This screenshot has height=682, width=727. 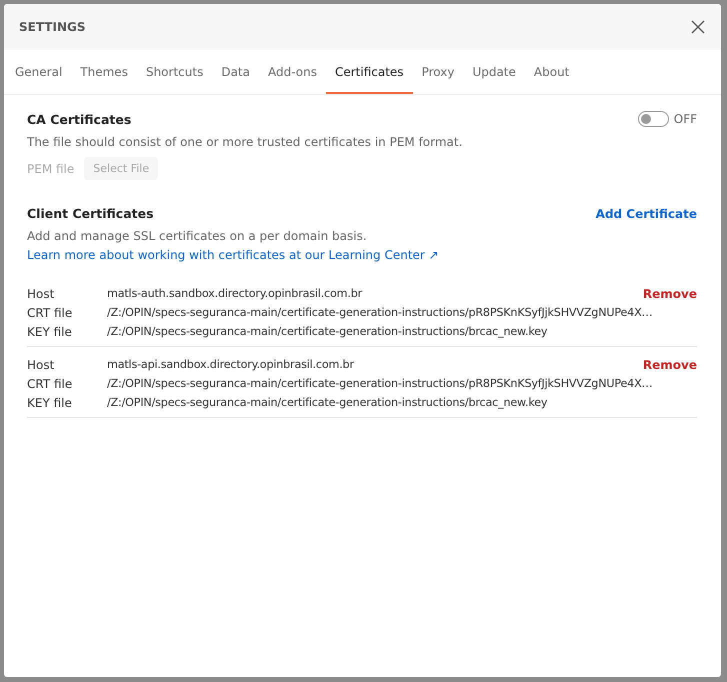 What do you see at coordinates (551, 73) in the screenshot?
I see `tab: About` at bounding box center [551, 73].